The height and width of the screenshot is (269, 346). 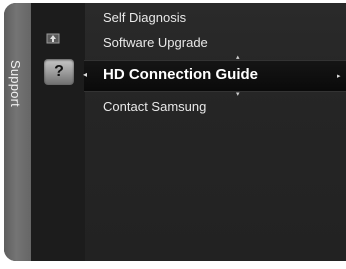 What do you see at coordinates (144, 17) in the screenshot?
I see `menu-item-self-diagnosis: Self Diagnosis` at bounding box center [144, 17].